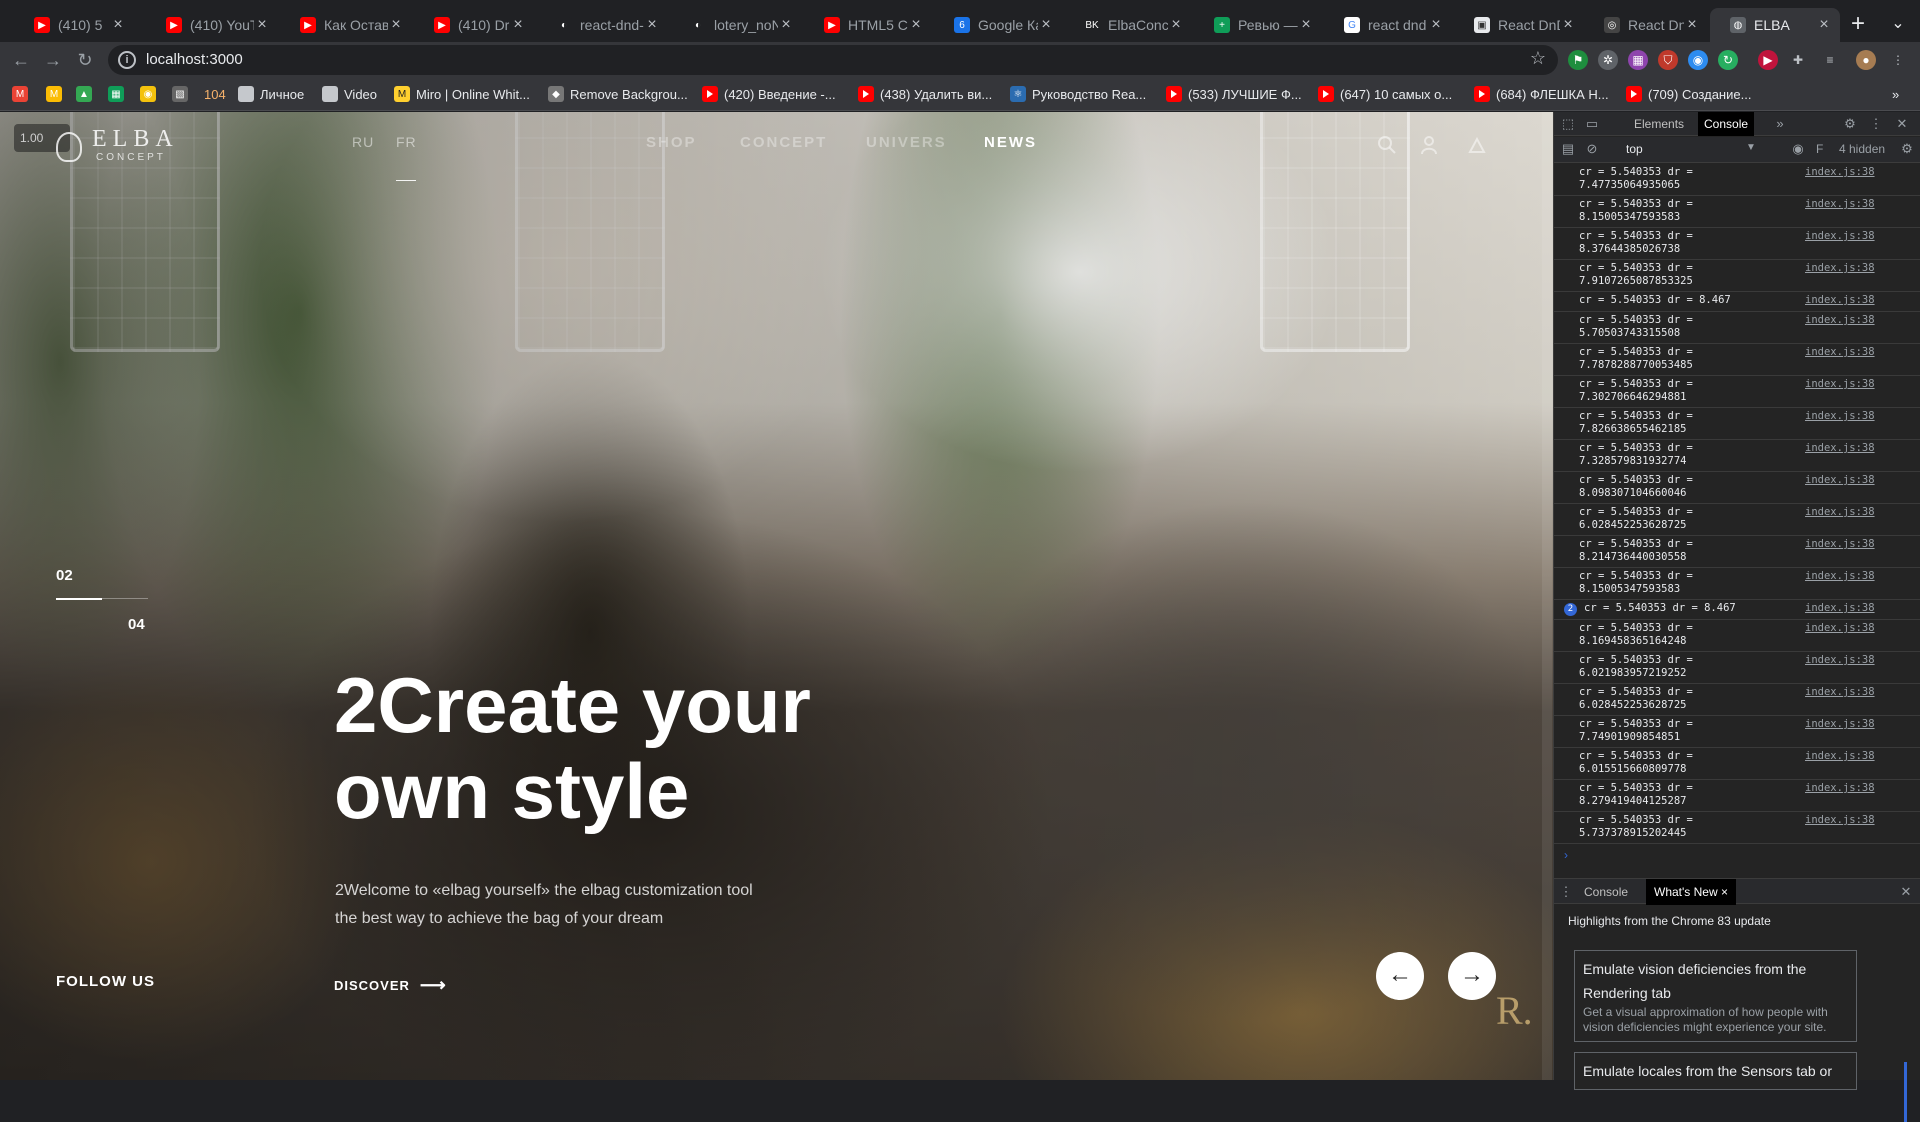 This screenshot has width=1920, height=1122. What do you see at coordinates (1258, 25) in the screenshot?
I see `browser-tab: + Ревью — в×` at bounding box center [1258, 25].